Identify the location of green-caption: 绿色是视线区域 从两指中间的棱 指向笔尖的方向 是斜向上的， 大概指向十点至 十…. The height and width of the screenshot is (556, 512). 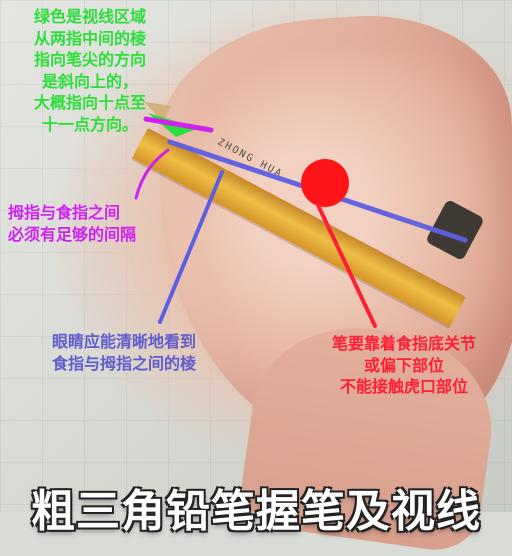
(89, 70).